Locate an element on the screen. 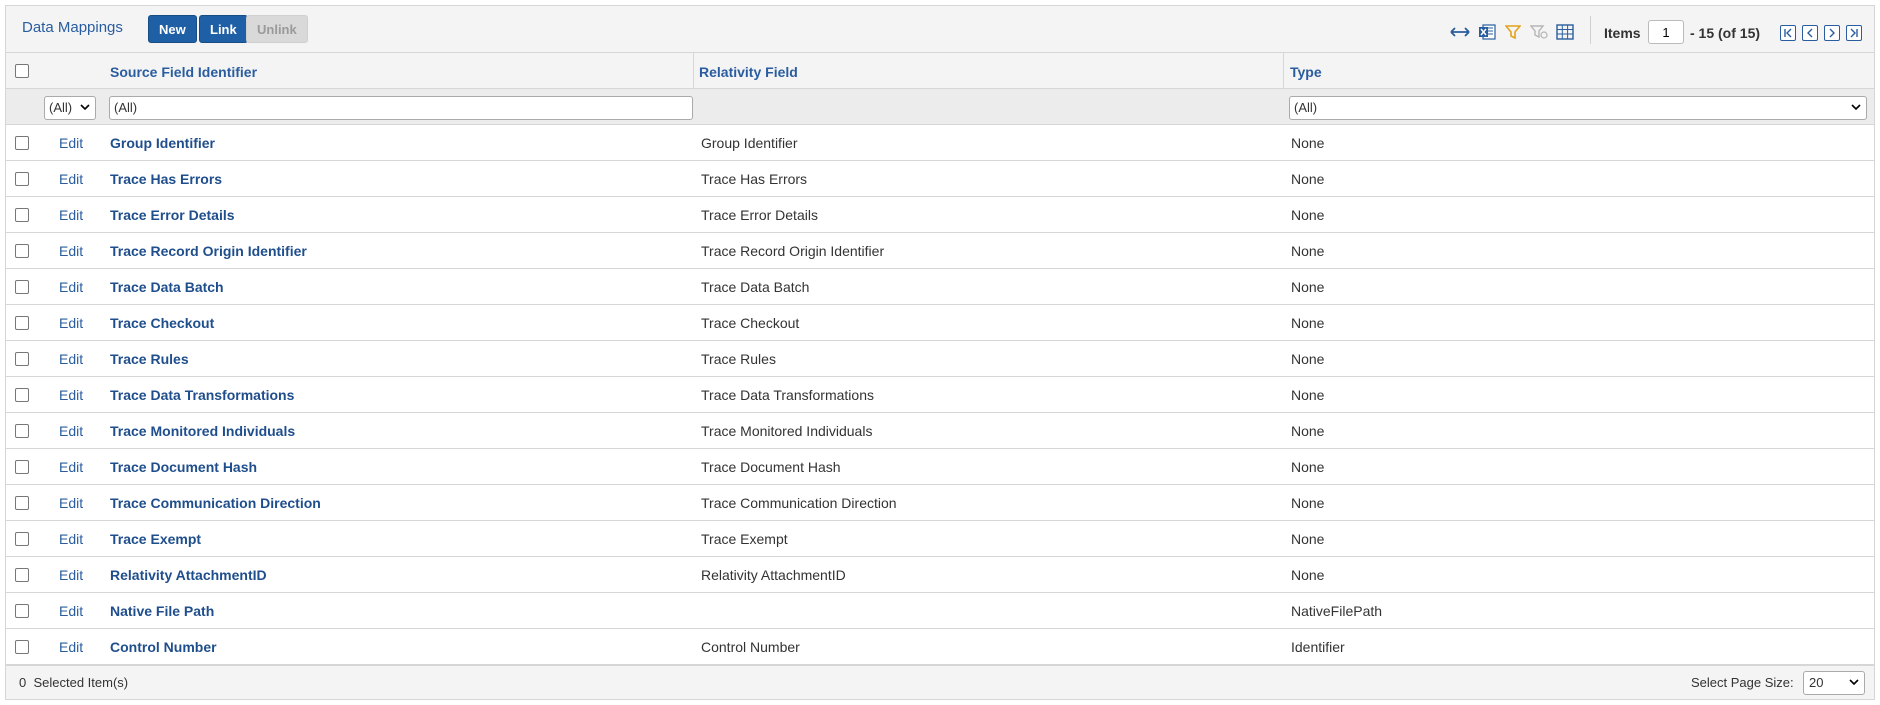 This screenshot has width=1880, height=705. relativity-field-cell: Trace Checkout is located at coordinates (750, 323).